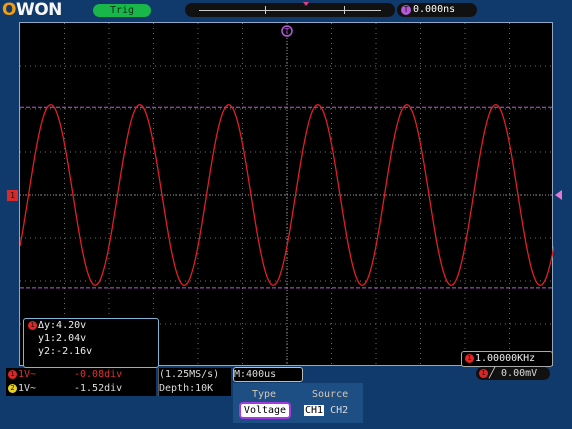  I want to click on trigger-source-badge-icon: 1, so click(483, 373).